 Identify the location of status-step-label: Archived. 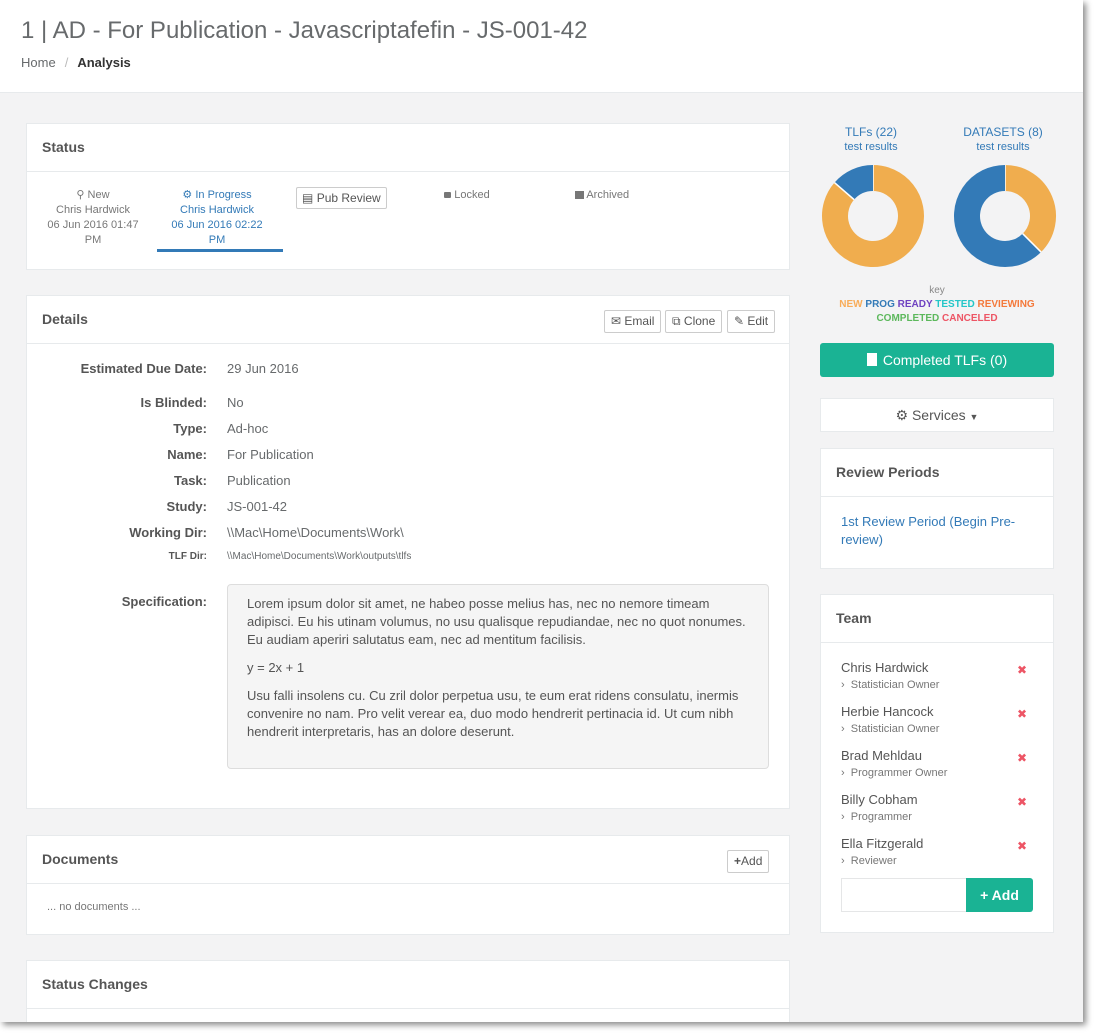
(608, 195).